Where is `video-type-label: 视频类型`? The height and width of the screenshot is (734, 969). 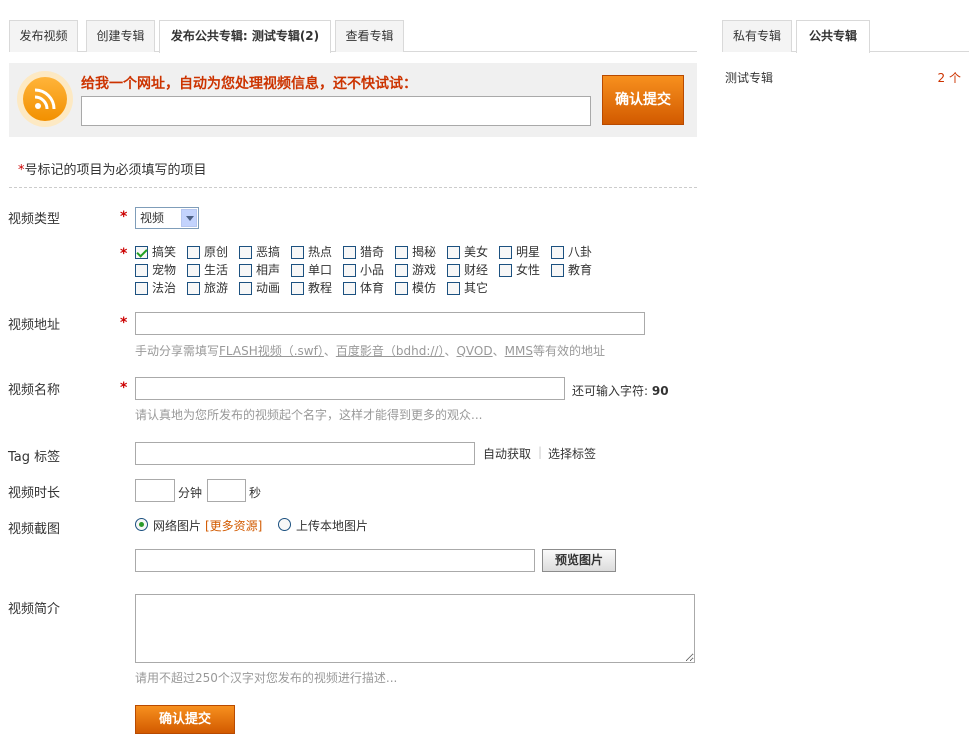 video-type-label: 视频类型 is located at coordinates (34, 219).